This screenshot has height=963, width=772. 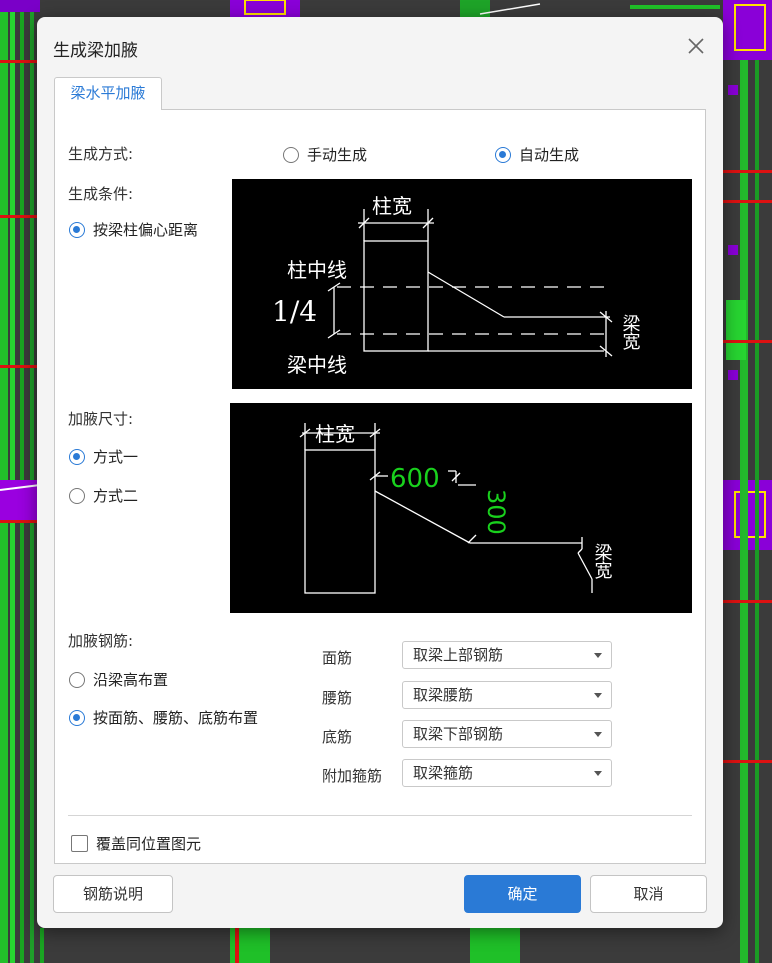 I want to click on eccentric-distance-diagram: 柱宽 柱中线 1/4 梁中线 梁宽, so click(x=462, y=284).